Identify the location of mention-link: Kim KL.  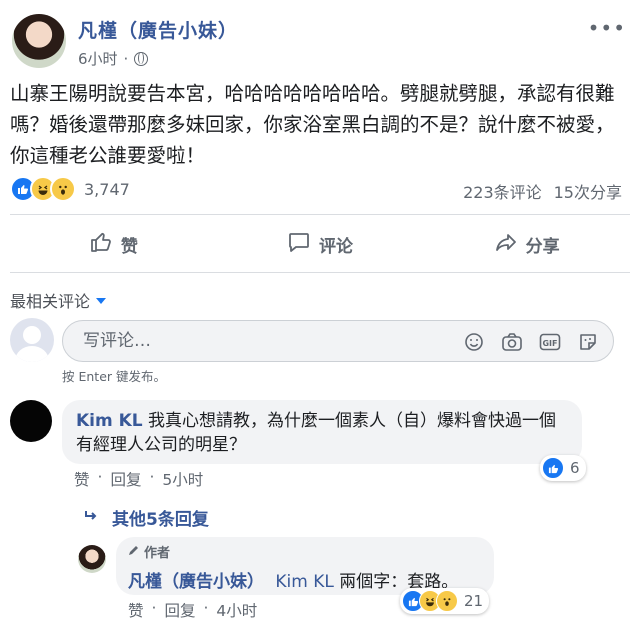
(304, 582).